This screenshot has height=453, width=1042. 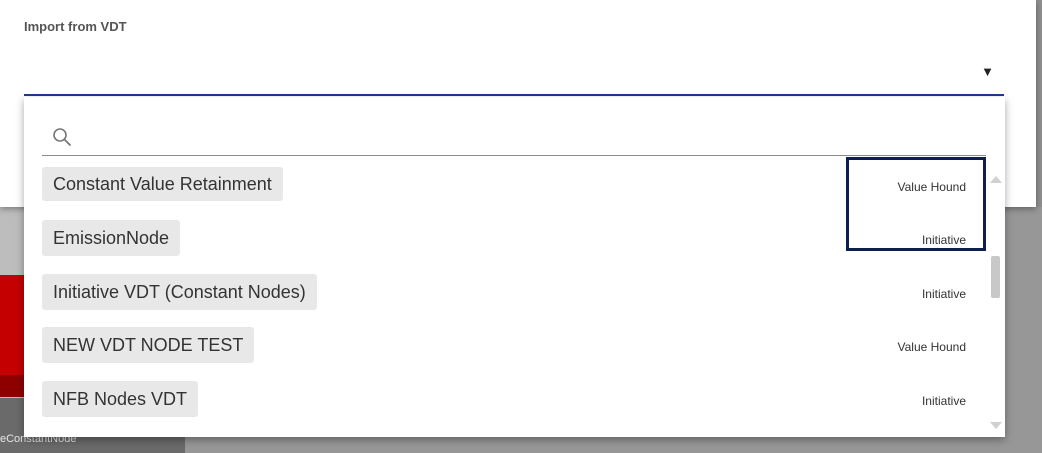 I want to click on option-emissionnode: EmissionNode Initiative, so click(x=504, y=247).